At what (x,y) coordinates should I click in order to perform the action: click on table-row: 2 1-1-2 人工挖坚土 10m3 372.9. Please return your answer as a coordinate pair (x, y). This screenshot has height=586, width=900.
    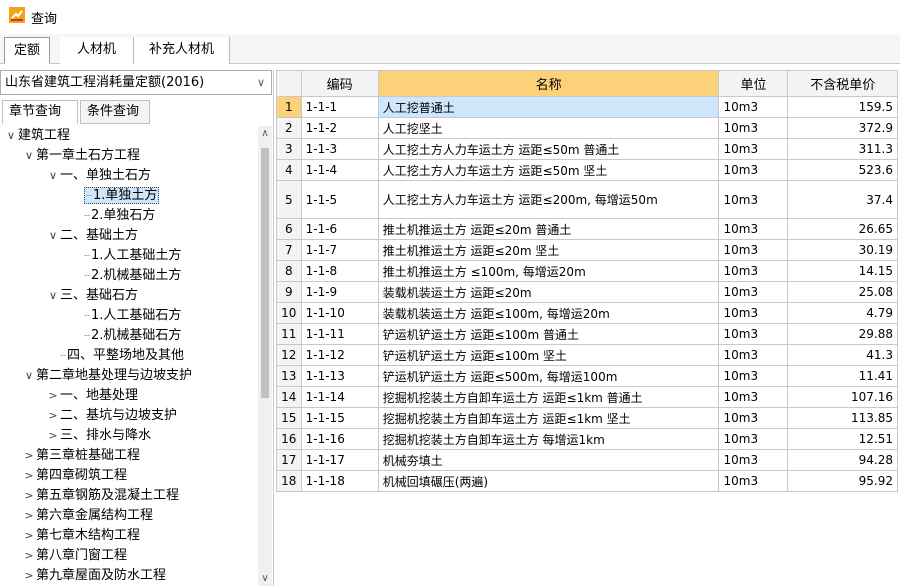
    Looking at the image, I should click on (587, 128).